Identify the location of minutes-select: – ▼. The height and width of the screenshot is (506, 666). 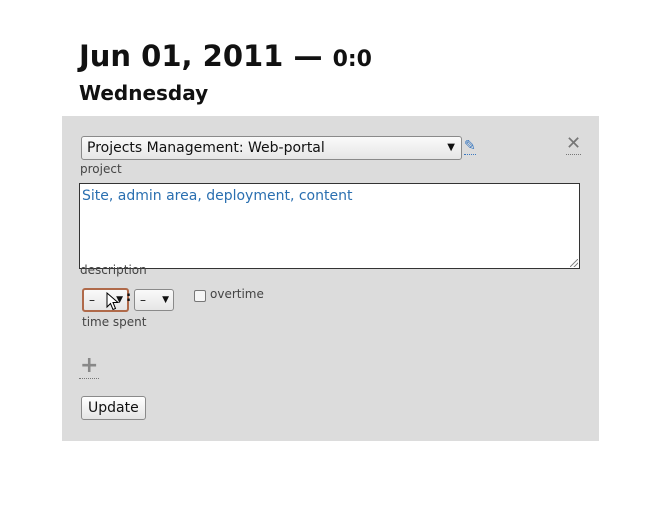
(154, 300).